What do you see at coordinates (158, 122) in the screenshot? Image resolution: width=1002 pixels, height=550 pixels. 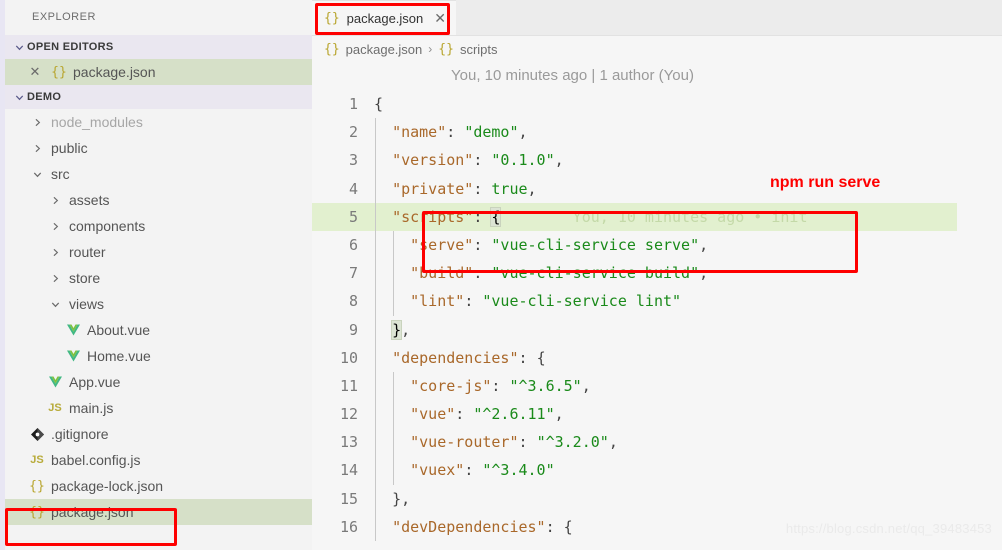 I see `tree-item-node-modules: node_modules` at bounding box center [158, 122].